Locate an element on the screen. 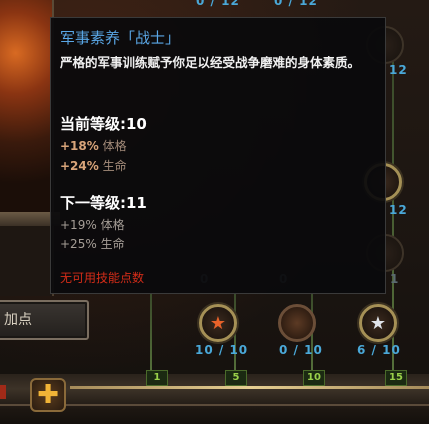 The height and width of the screenshot is (424, 429). skill-counter-2: 0 / 10 is located at coordinates (301, 350).